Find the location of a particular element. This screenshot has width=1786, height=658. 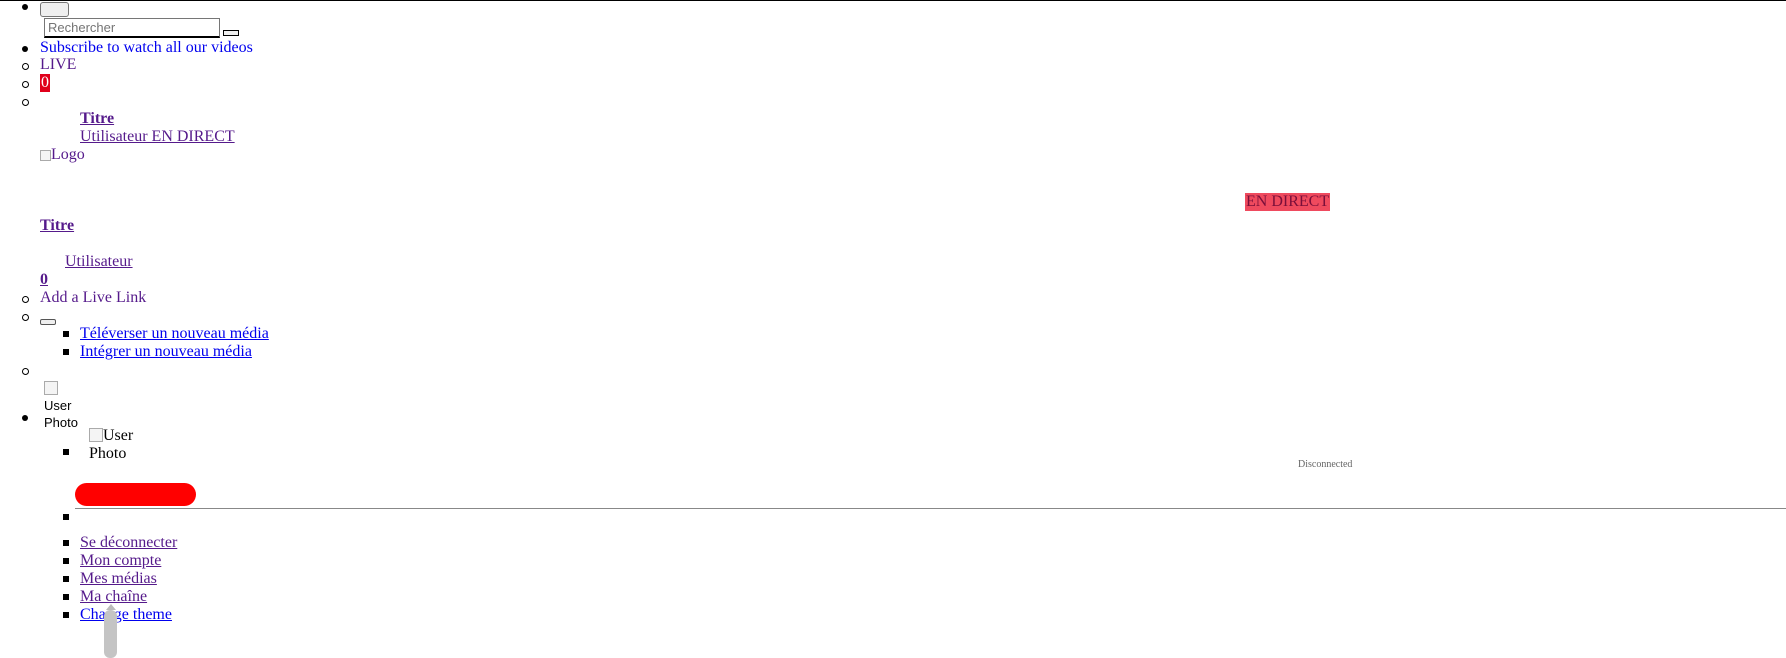

search-submit-button is located at coordinates (231, 33).